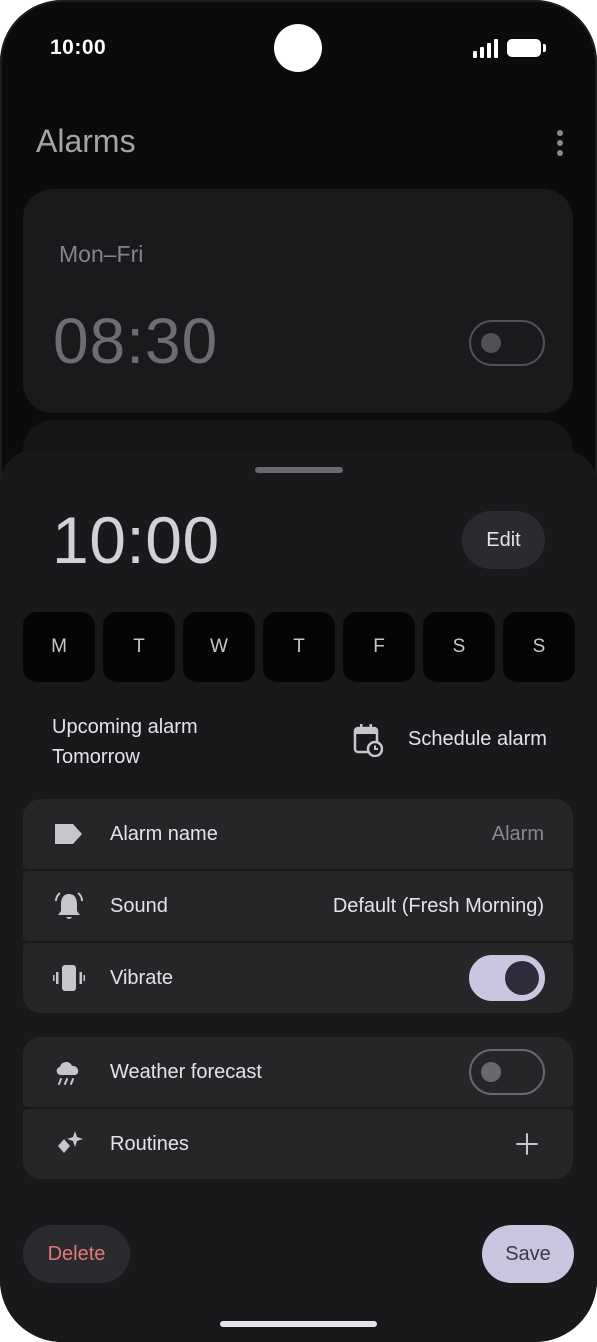  I want to click on alarm-name-row: Alarm name Alarm, so click(298, 834).